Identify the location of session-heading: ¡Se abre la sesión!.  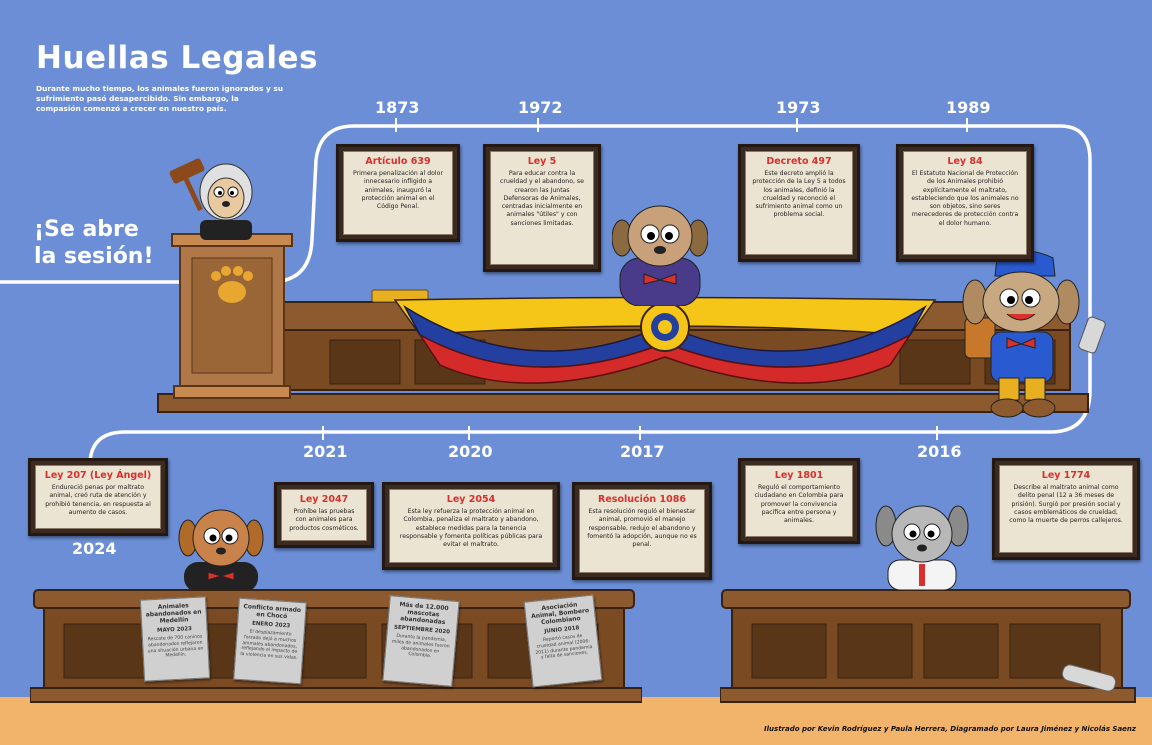
(94, 243).